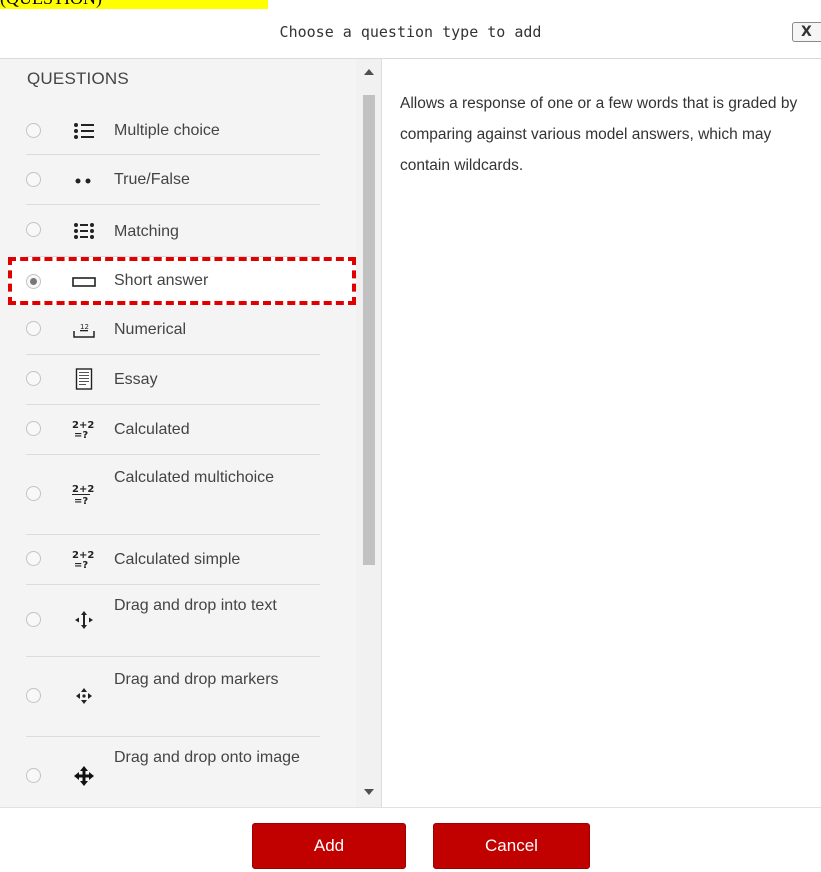 This screenshot has width=821, height=872. What do you see at coordinates (369, 792) in the screenshot?
I see `scroll-down-arrow-icon` at bounding box center [369, 792].